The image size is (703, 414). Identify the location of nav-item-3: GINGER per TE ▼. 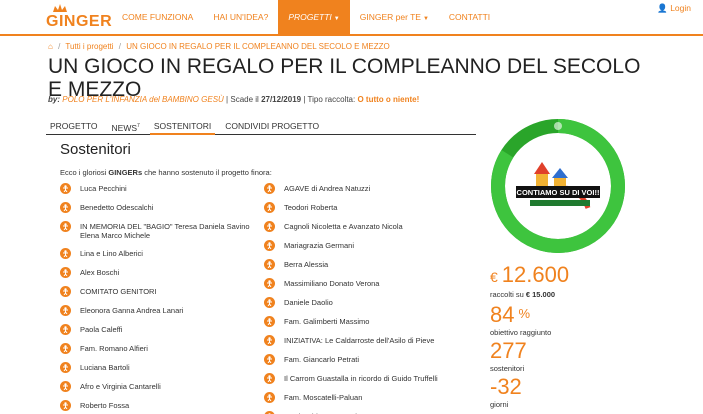
(394, 17).